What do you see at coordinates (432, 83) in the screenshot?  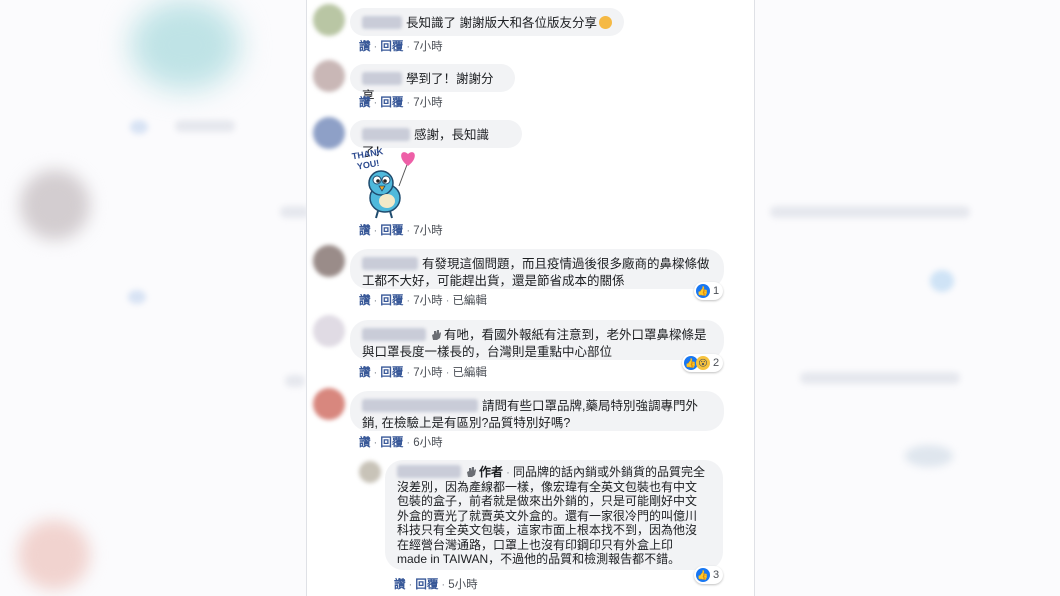 I see `comment-bubble: 學到了！謝謝分享` at bounding box center [432, 83].